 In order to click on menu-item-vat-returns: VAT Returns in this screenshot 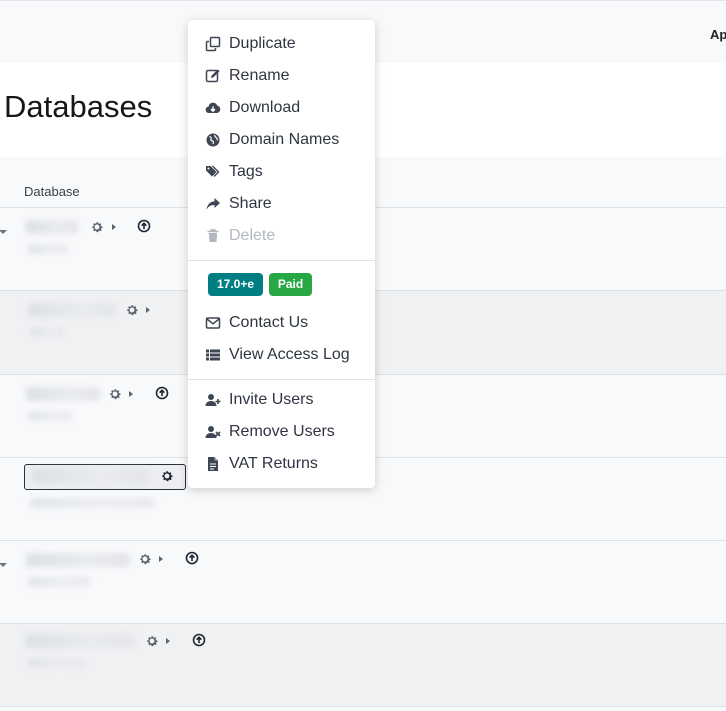, I will do `click(281, 464)`.